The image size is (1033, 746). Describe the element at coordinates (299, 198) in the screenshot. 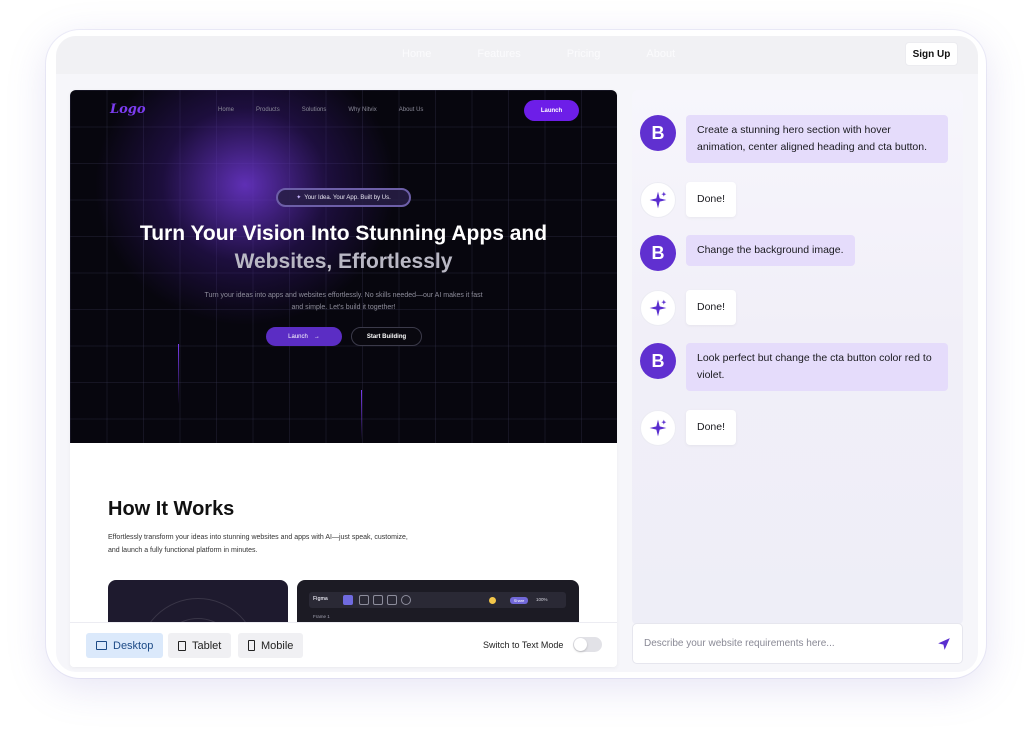

I see `sparkle-icon: ✦` at that location.